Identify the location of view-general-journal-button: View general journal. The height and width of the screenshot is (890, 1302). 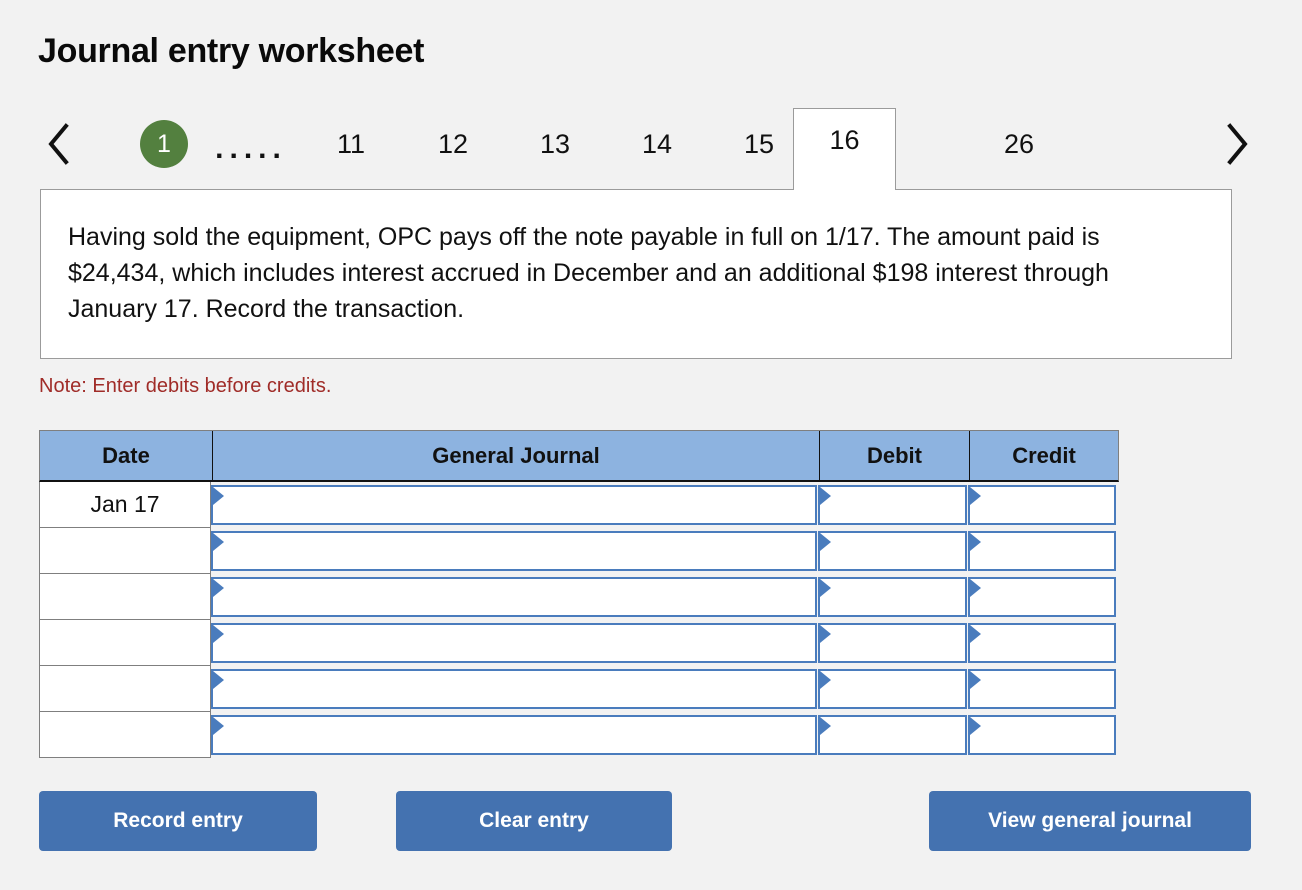
(1090, 821).